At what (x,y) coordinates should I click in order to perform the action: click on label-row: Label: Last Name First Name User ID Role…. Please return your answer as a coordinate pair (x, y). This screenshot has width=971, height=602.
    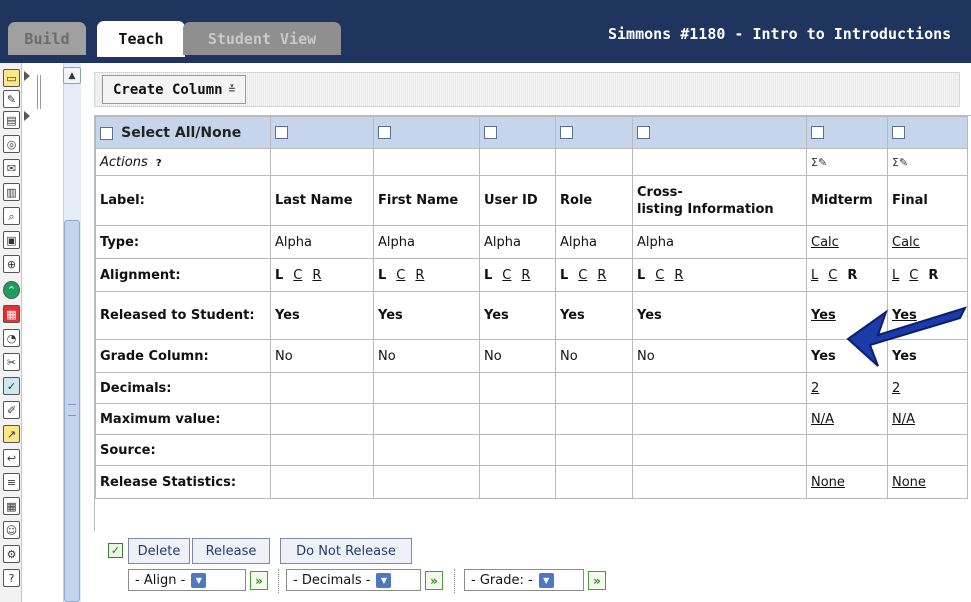
    Looking at the image, I should click on (531, 200).